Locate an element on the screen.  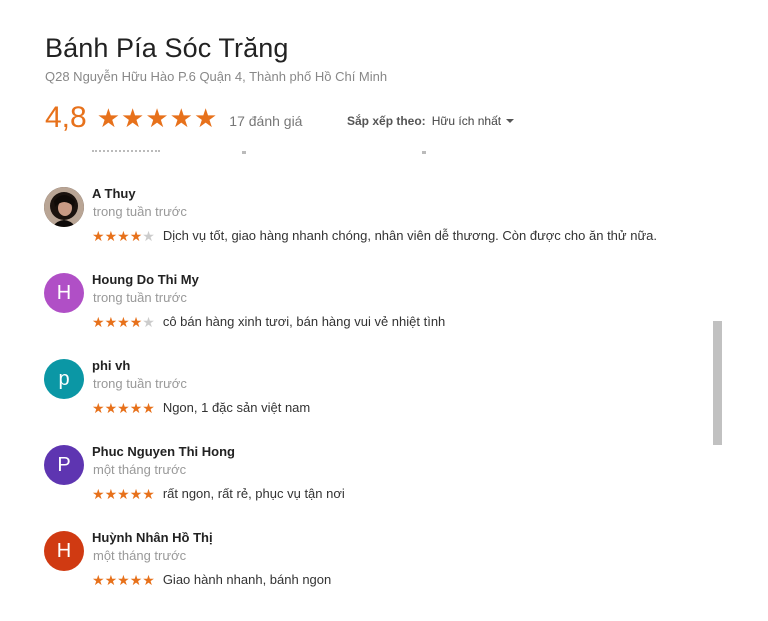
reviewer-name: Phuc Nguyen Thi Hong is located at coordinates (163, 451).